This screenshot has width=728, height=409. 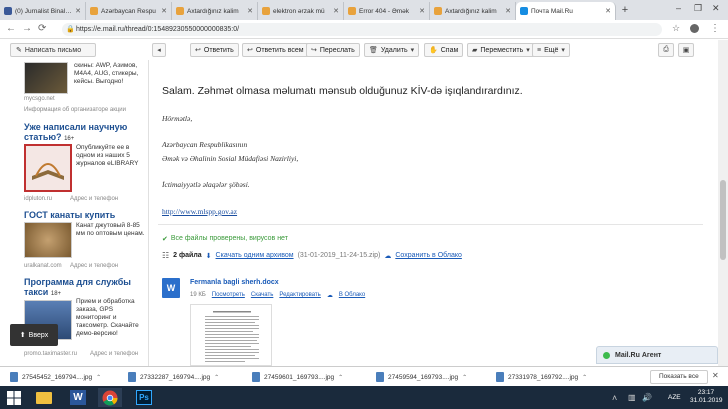 I want to click on new-tab-button: +, so click(x=625, y=10).